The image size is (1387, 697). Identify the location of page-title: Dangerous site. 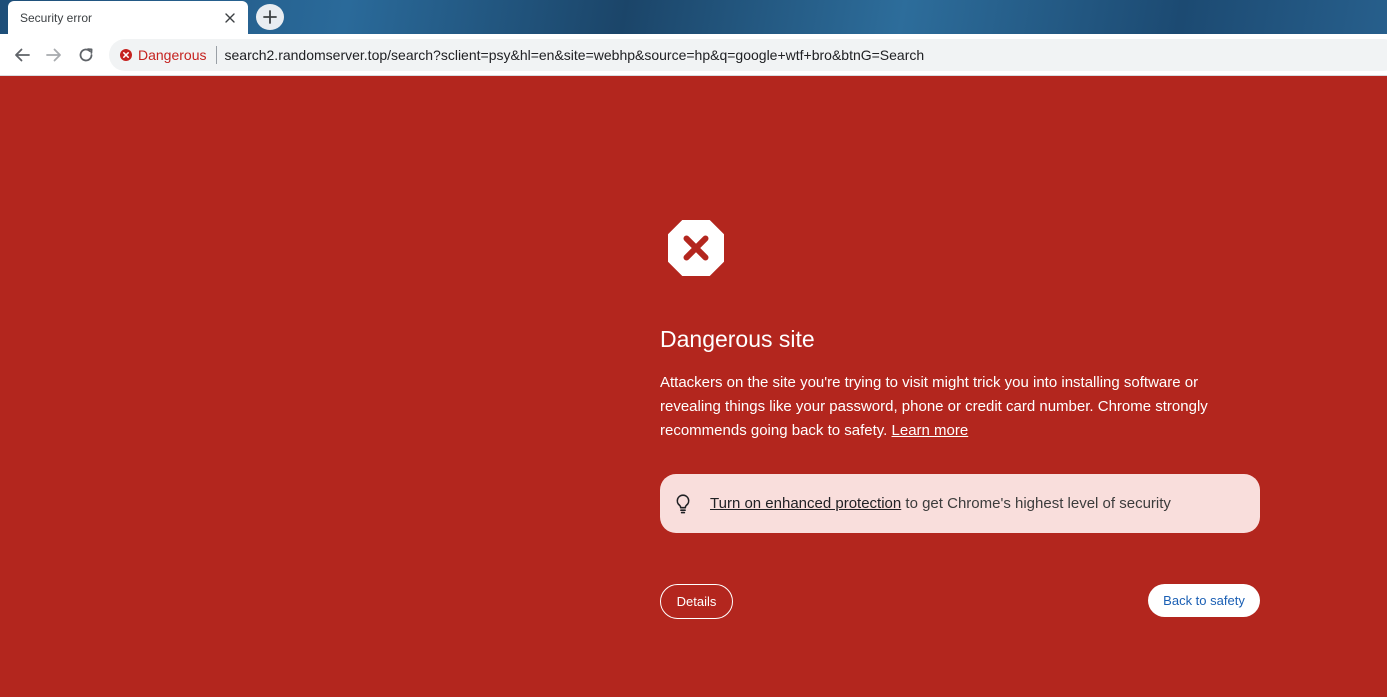
(737, 339).